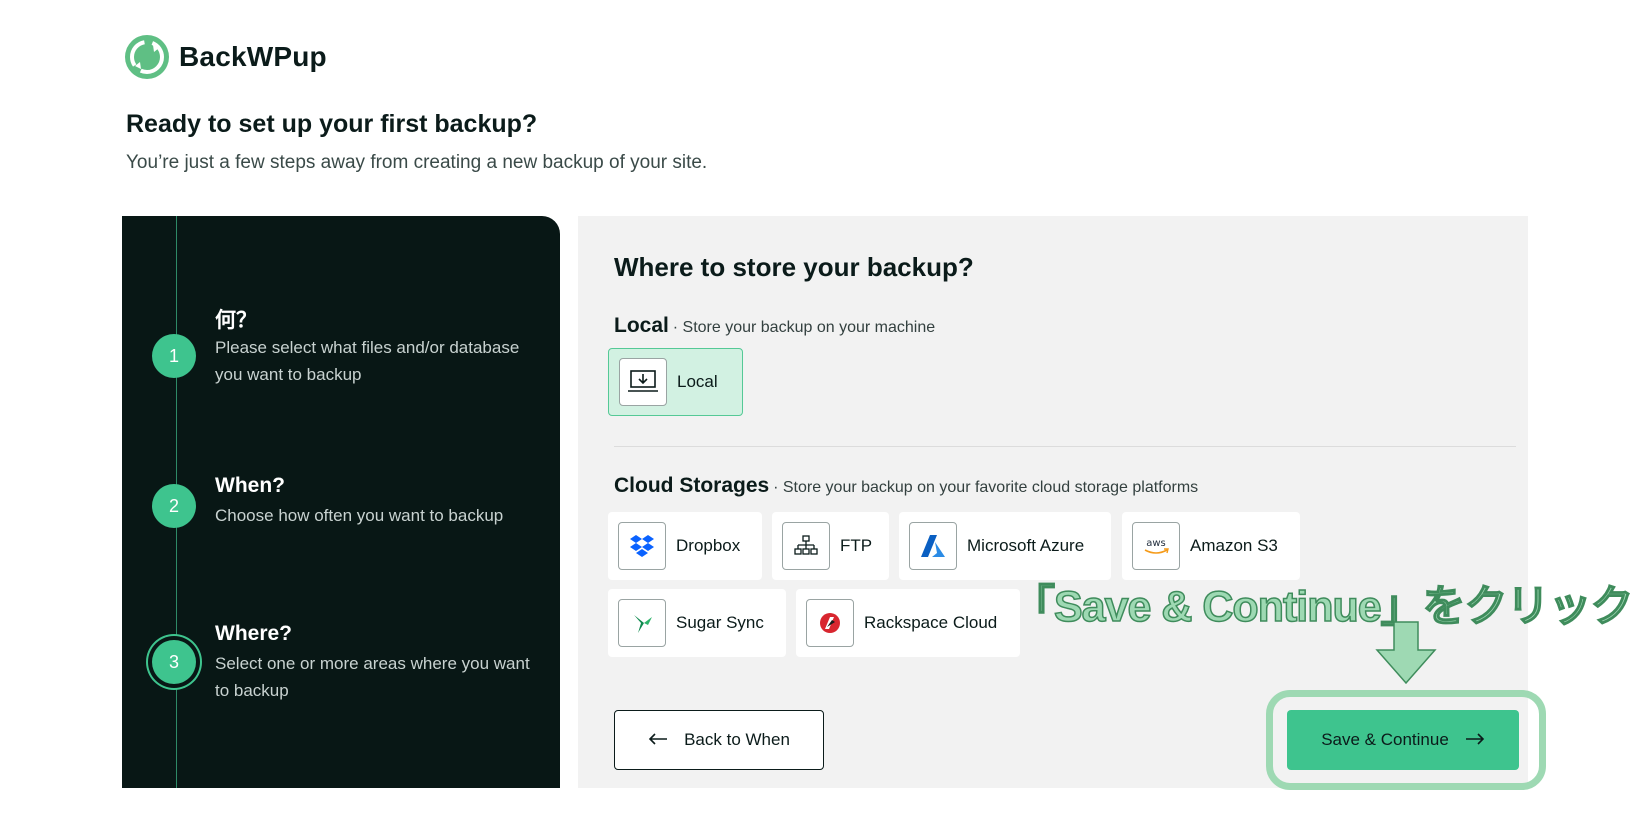 The height and width of the screenshot is (817, 1642). Describe the element at coordinates (830, 623) in the screenshot. I see `rackspace-icon` at that location.